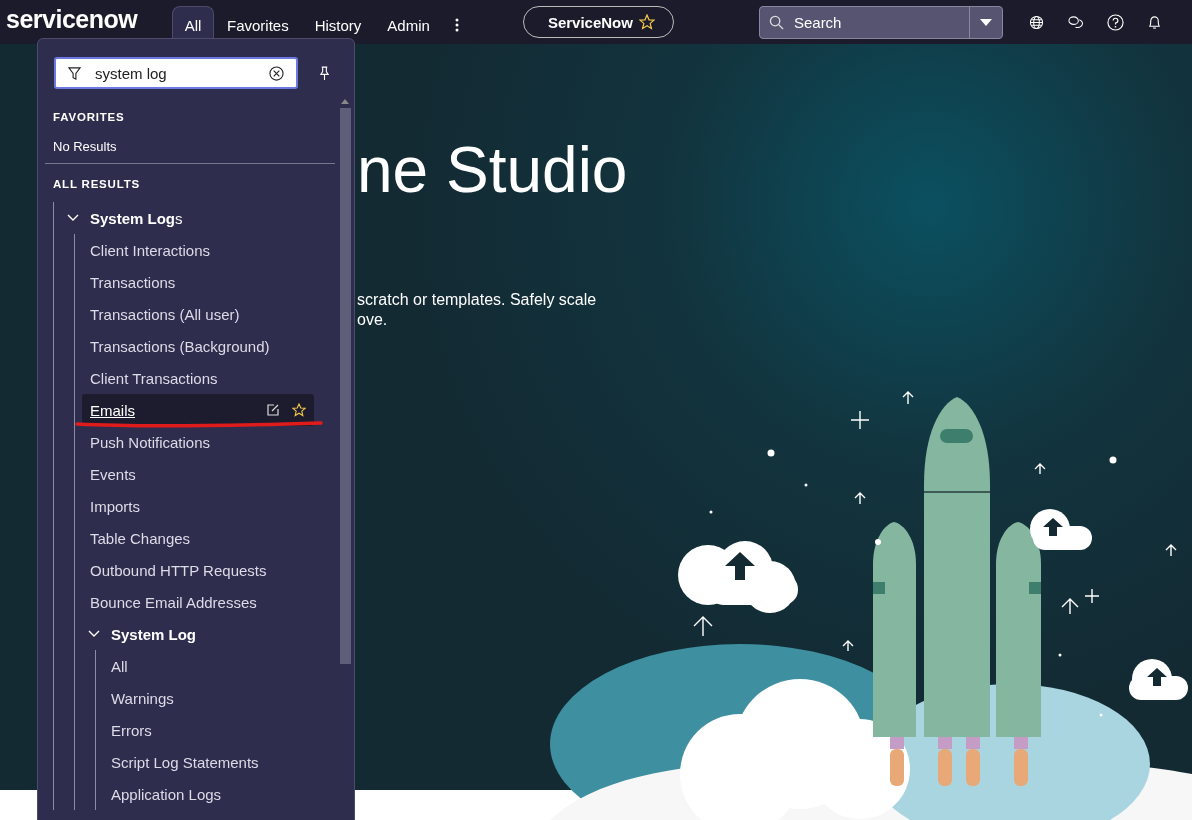 The height and width of the screenshot is (820, 1192). What do you see at coordinates (985, 22) in the screenshot?
I see `caret-icon` at bounding box center [985, 22].